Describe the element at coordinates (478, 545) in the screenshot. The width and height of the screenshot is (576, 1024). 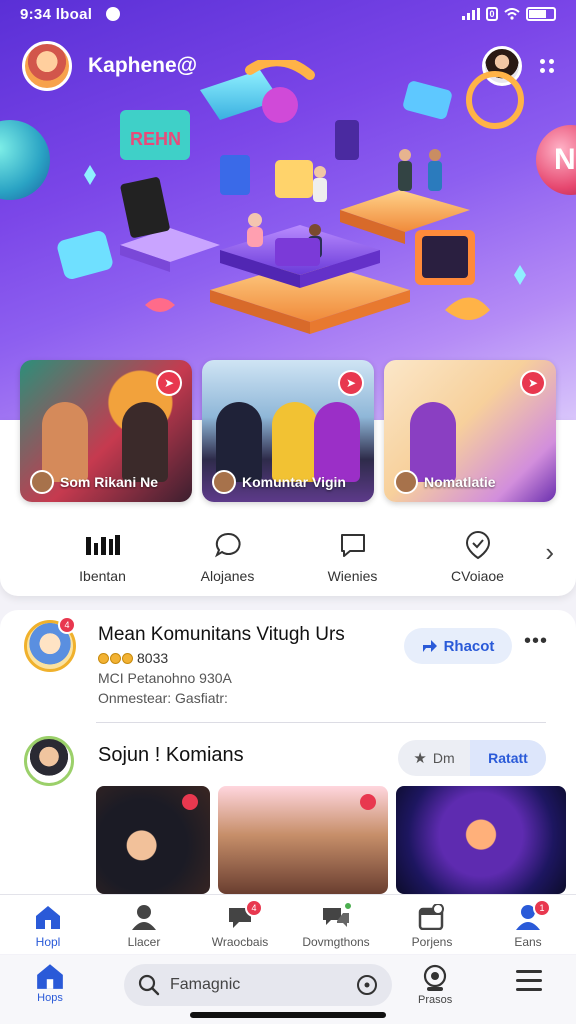
I see `location-pin-icon` at that location.